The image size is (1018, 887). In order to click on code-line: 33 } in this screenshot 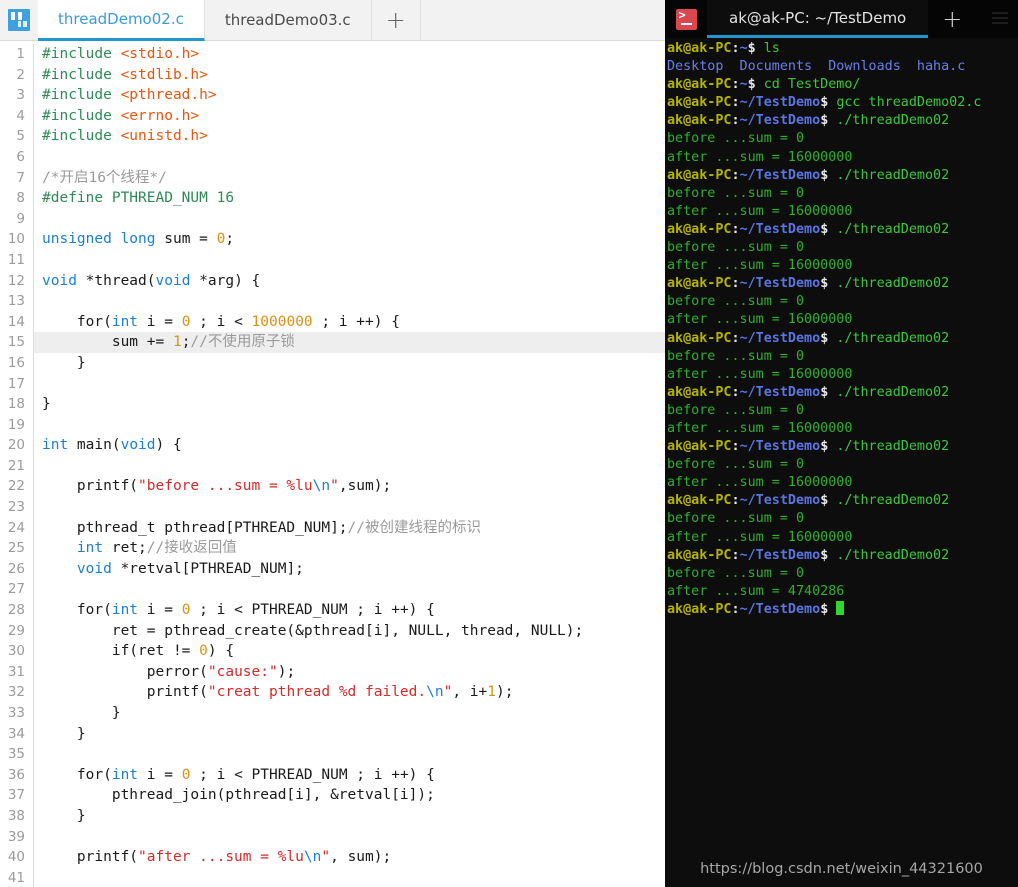, I will do `click(332, 713)`.